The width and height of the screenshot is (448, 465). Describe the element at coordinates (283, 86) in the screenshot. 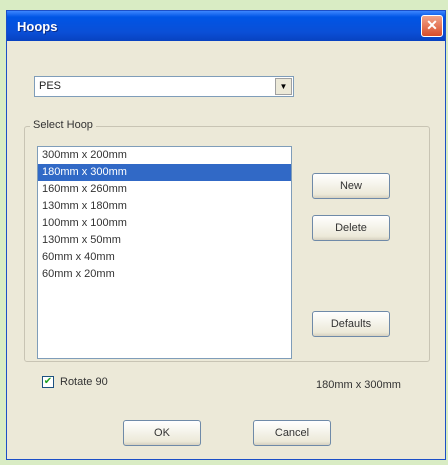

I see `chevron-down-icon: ▼` at that location.